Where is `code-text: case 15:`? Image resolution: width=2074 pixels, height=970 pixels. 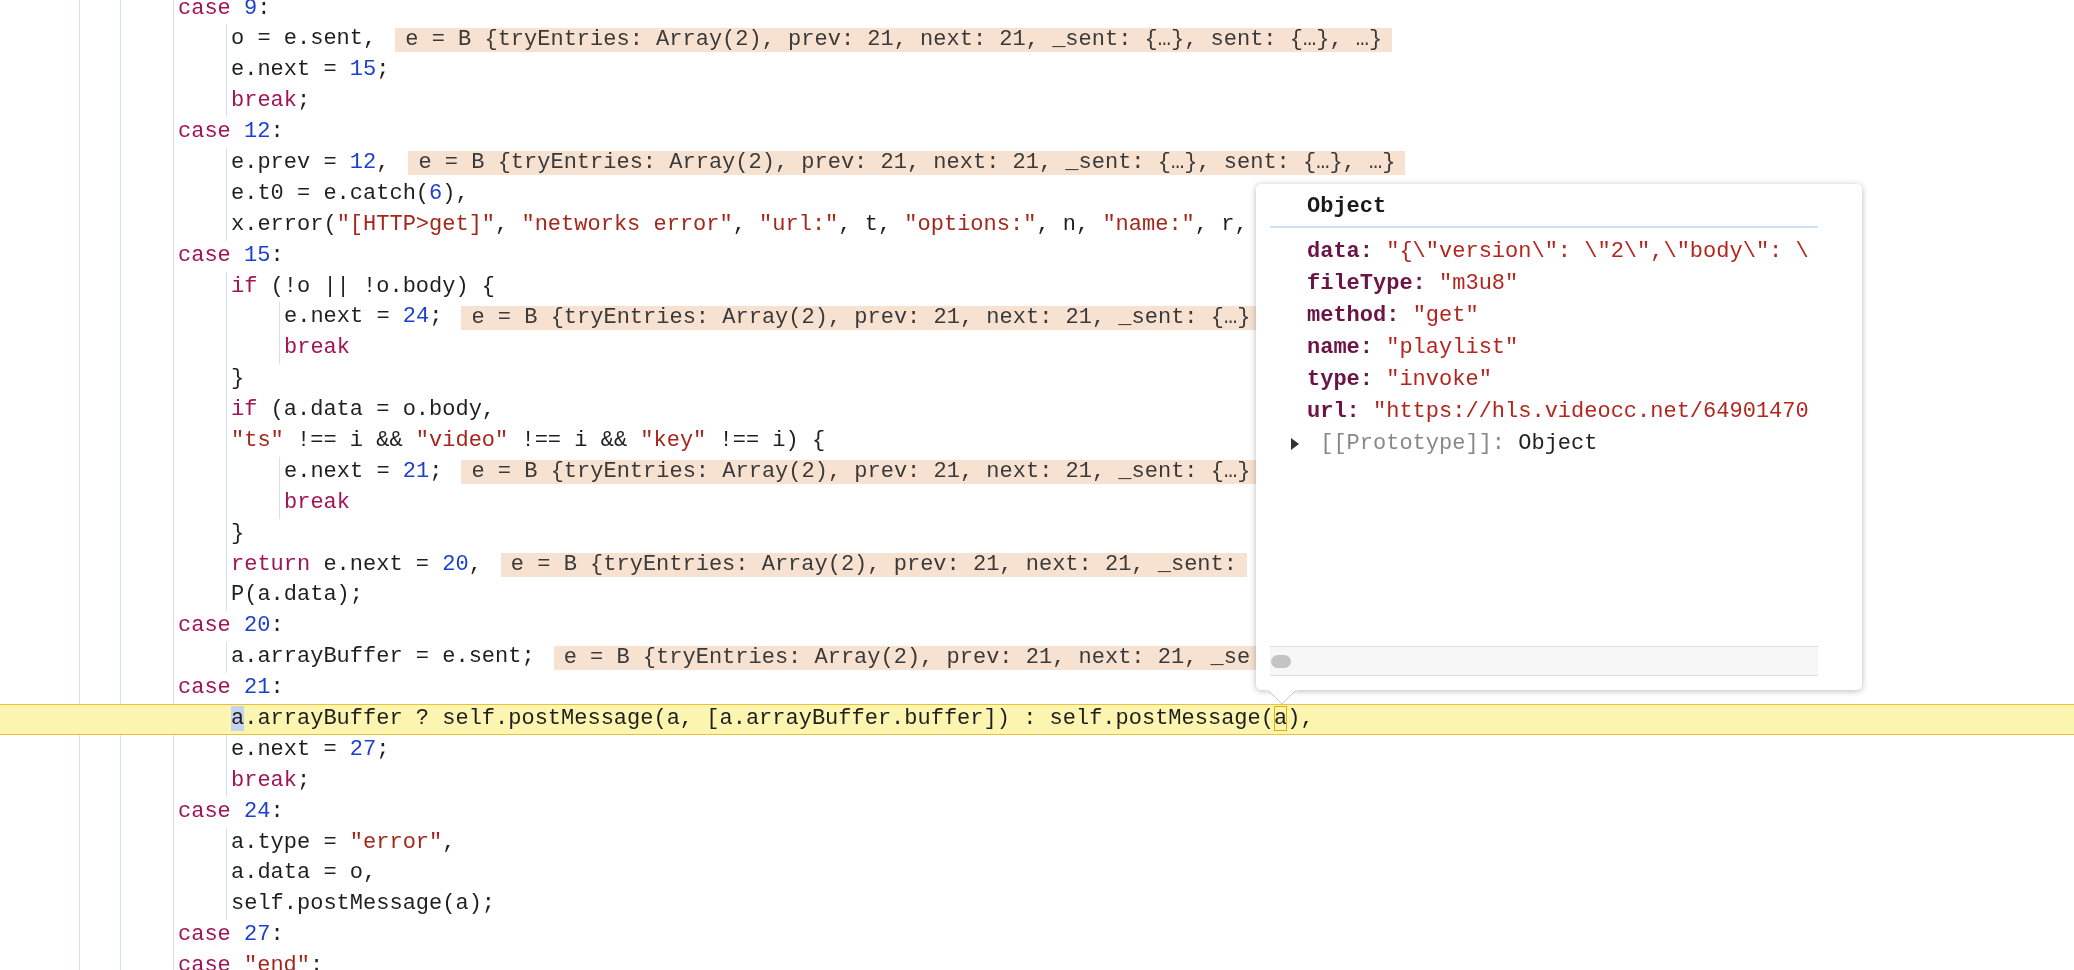 code-text: case 15: is located at coordinates (231, 255).